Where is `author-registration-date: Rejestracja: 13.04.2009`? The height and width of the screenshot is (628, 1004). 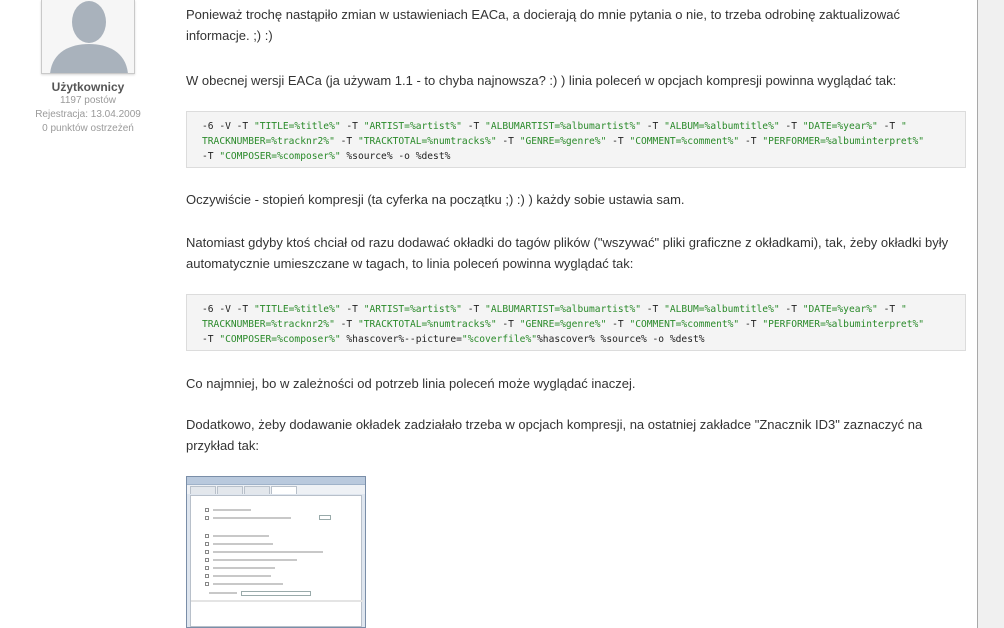 author-registration-date: Rejestracja: 13.04.2009 is located at coordinates (88, 114).